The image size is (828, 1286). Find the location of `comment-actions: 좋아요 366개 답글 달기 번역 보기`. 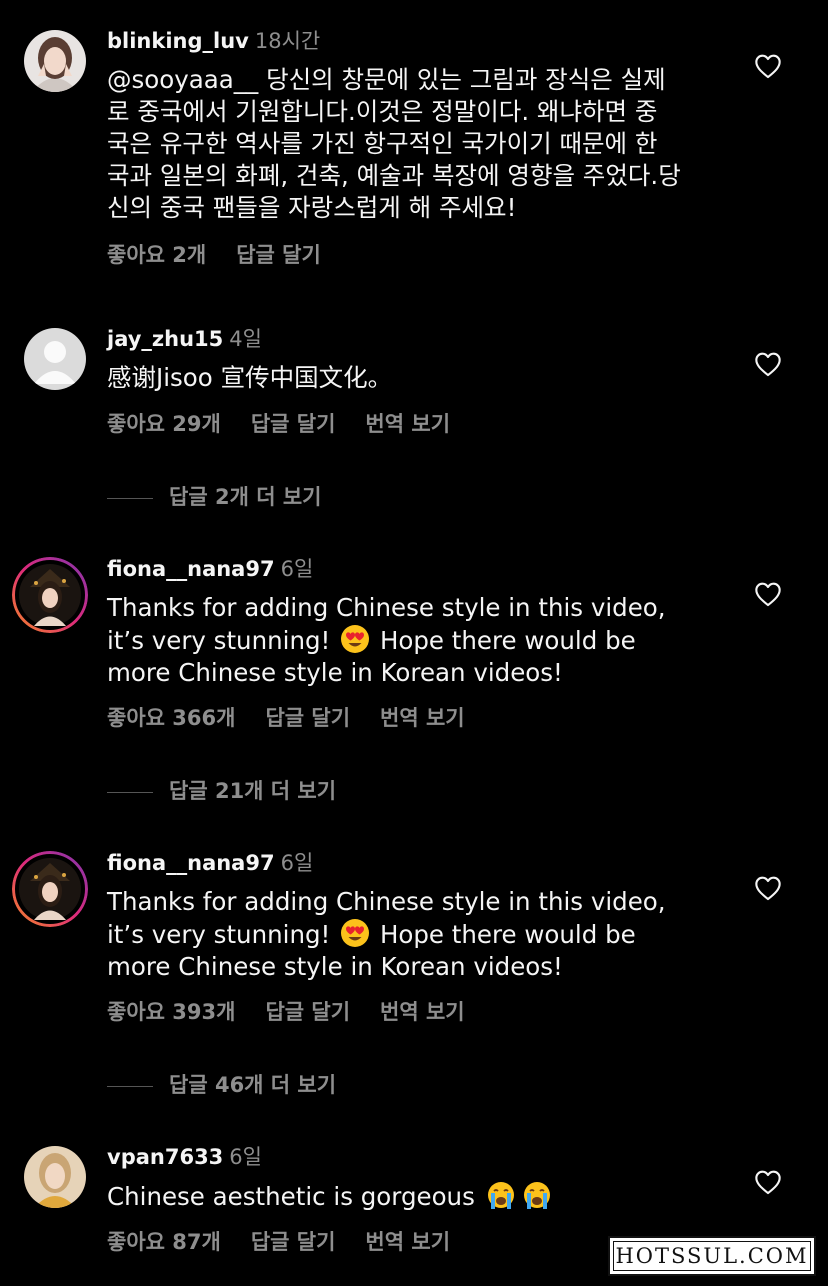

comment-actions: 좋아요 366개 답글 달기 번역 보기 is located at coordinates (301, 718).